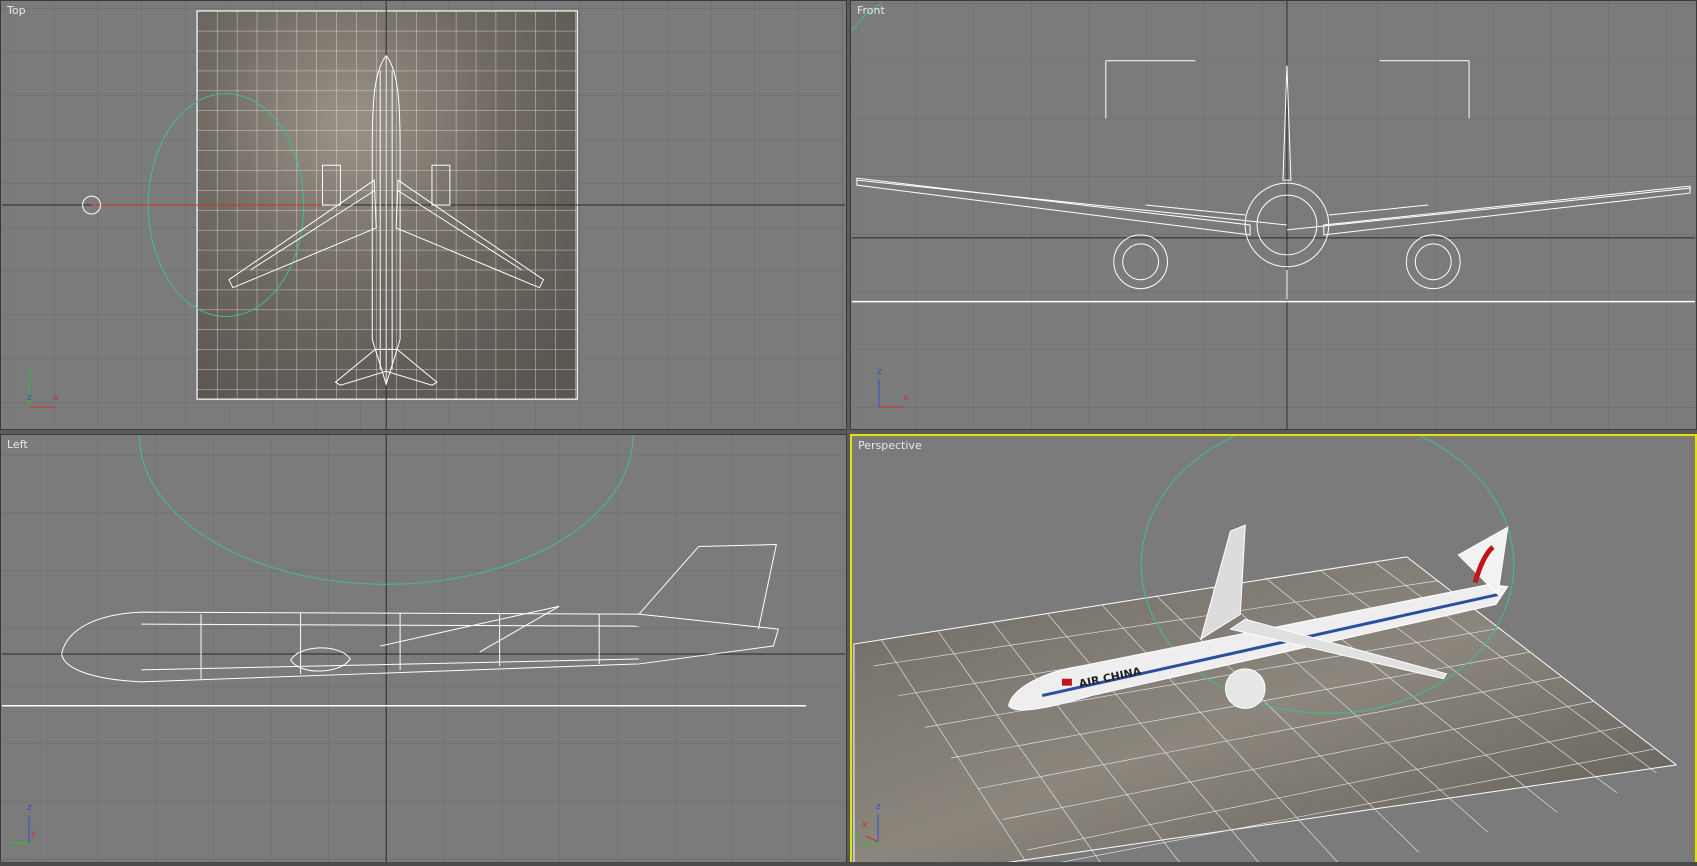 This screenshot has height=866, width=1697. I want to click on viewport-label-top: Top, so click(16, 10).